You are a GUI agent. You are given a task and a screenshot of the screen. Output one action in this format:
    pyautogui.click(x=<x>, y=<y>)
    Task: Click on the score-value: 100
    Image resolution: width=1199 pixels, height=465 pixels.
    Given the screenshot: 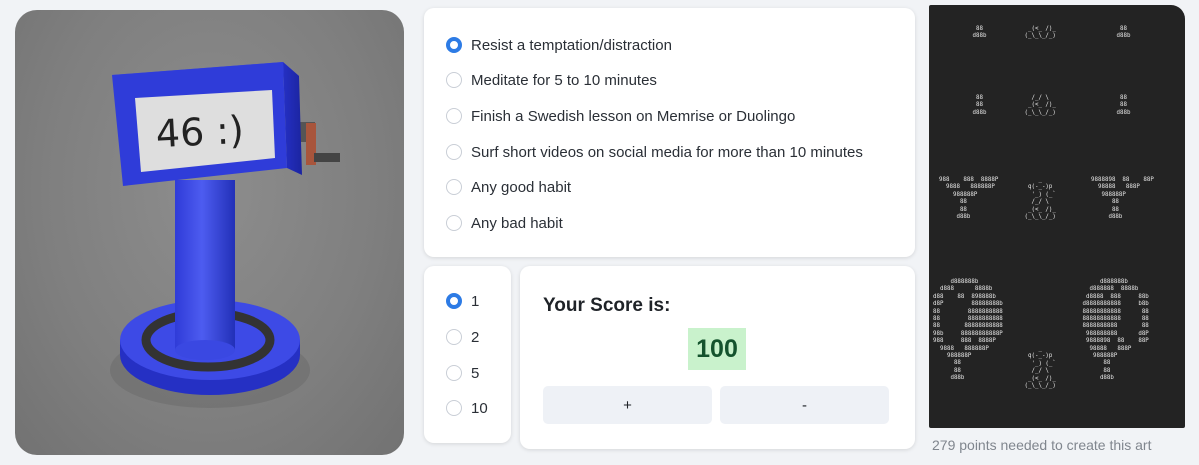 What is the action you would take?
    pyautogui.click(x=717, y=349)
    